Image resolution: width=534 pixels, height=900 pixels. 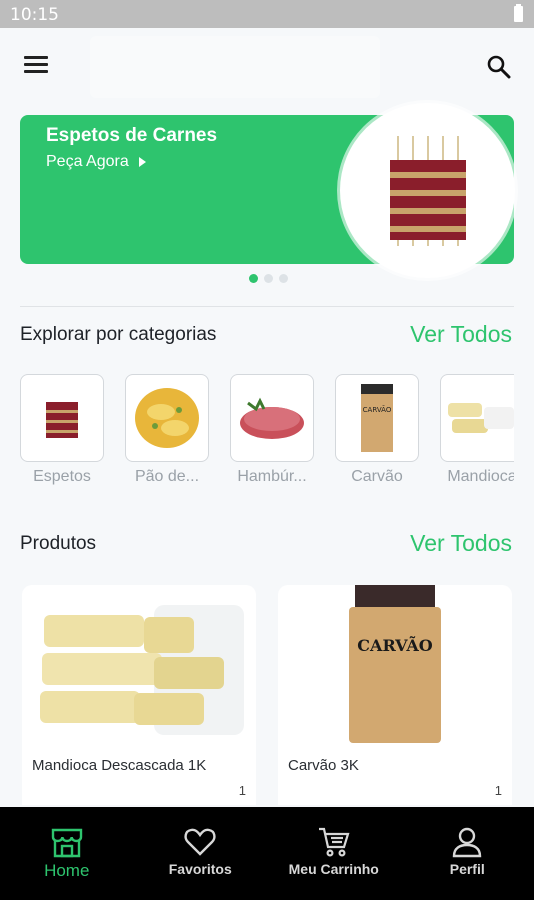 I want to click on category-item-mandioca: Mandioca, so click(x=477, y=434).